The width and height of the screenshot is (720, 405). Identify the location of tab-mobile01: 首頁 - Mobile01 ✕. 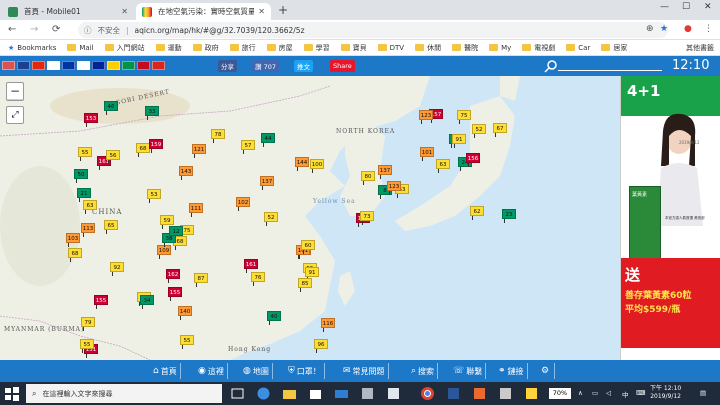
(68, 11).